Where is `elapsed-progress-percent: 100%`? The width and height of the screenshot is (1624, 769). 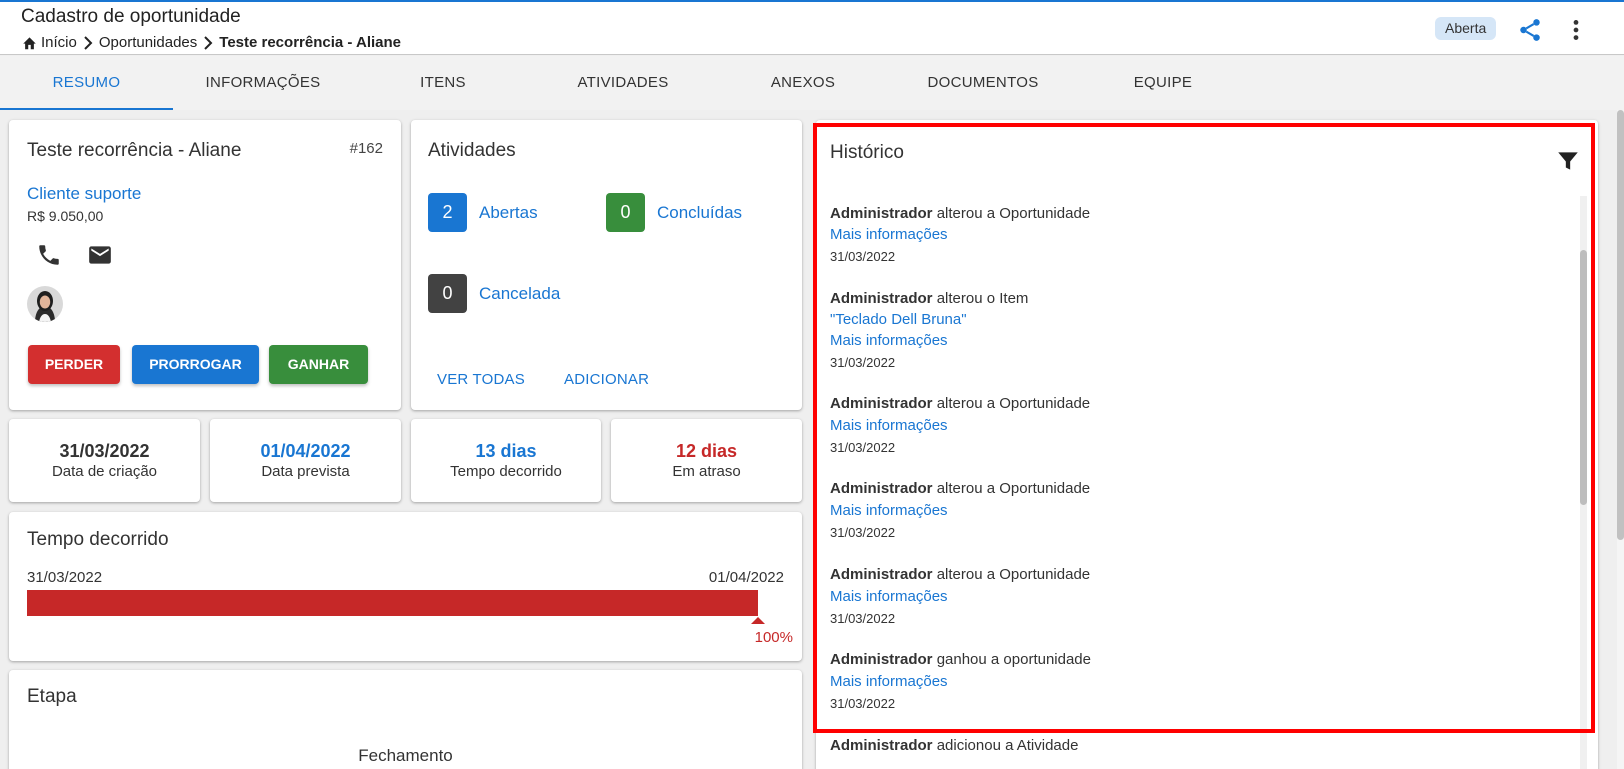
elapsed-progress-percent: 100% is located at coordinates (773, 637).